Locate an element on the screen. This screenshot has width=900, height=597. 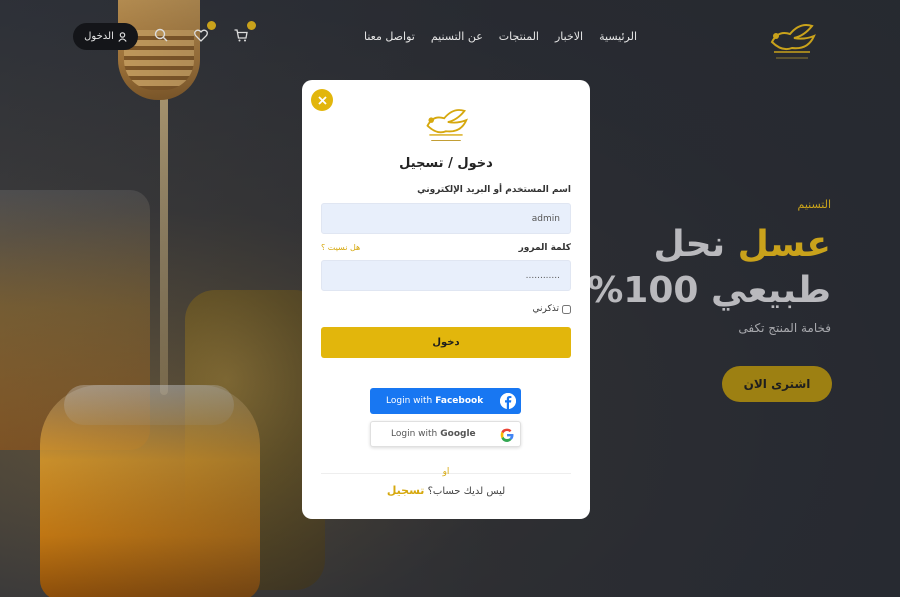
or-label: او is located at coordinates (446, 472).